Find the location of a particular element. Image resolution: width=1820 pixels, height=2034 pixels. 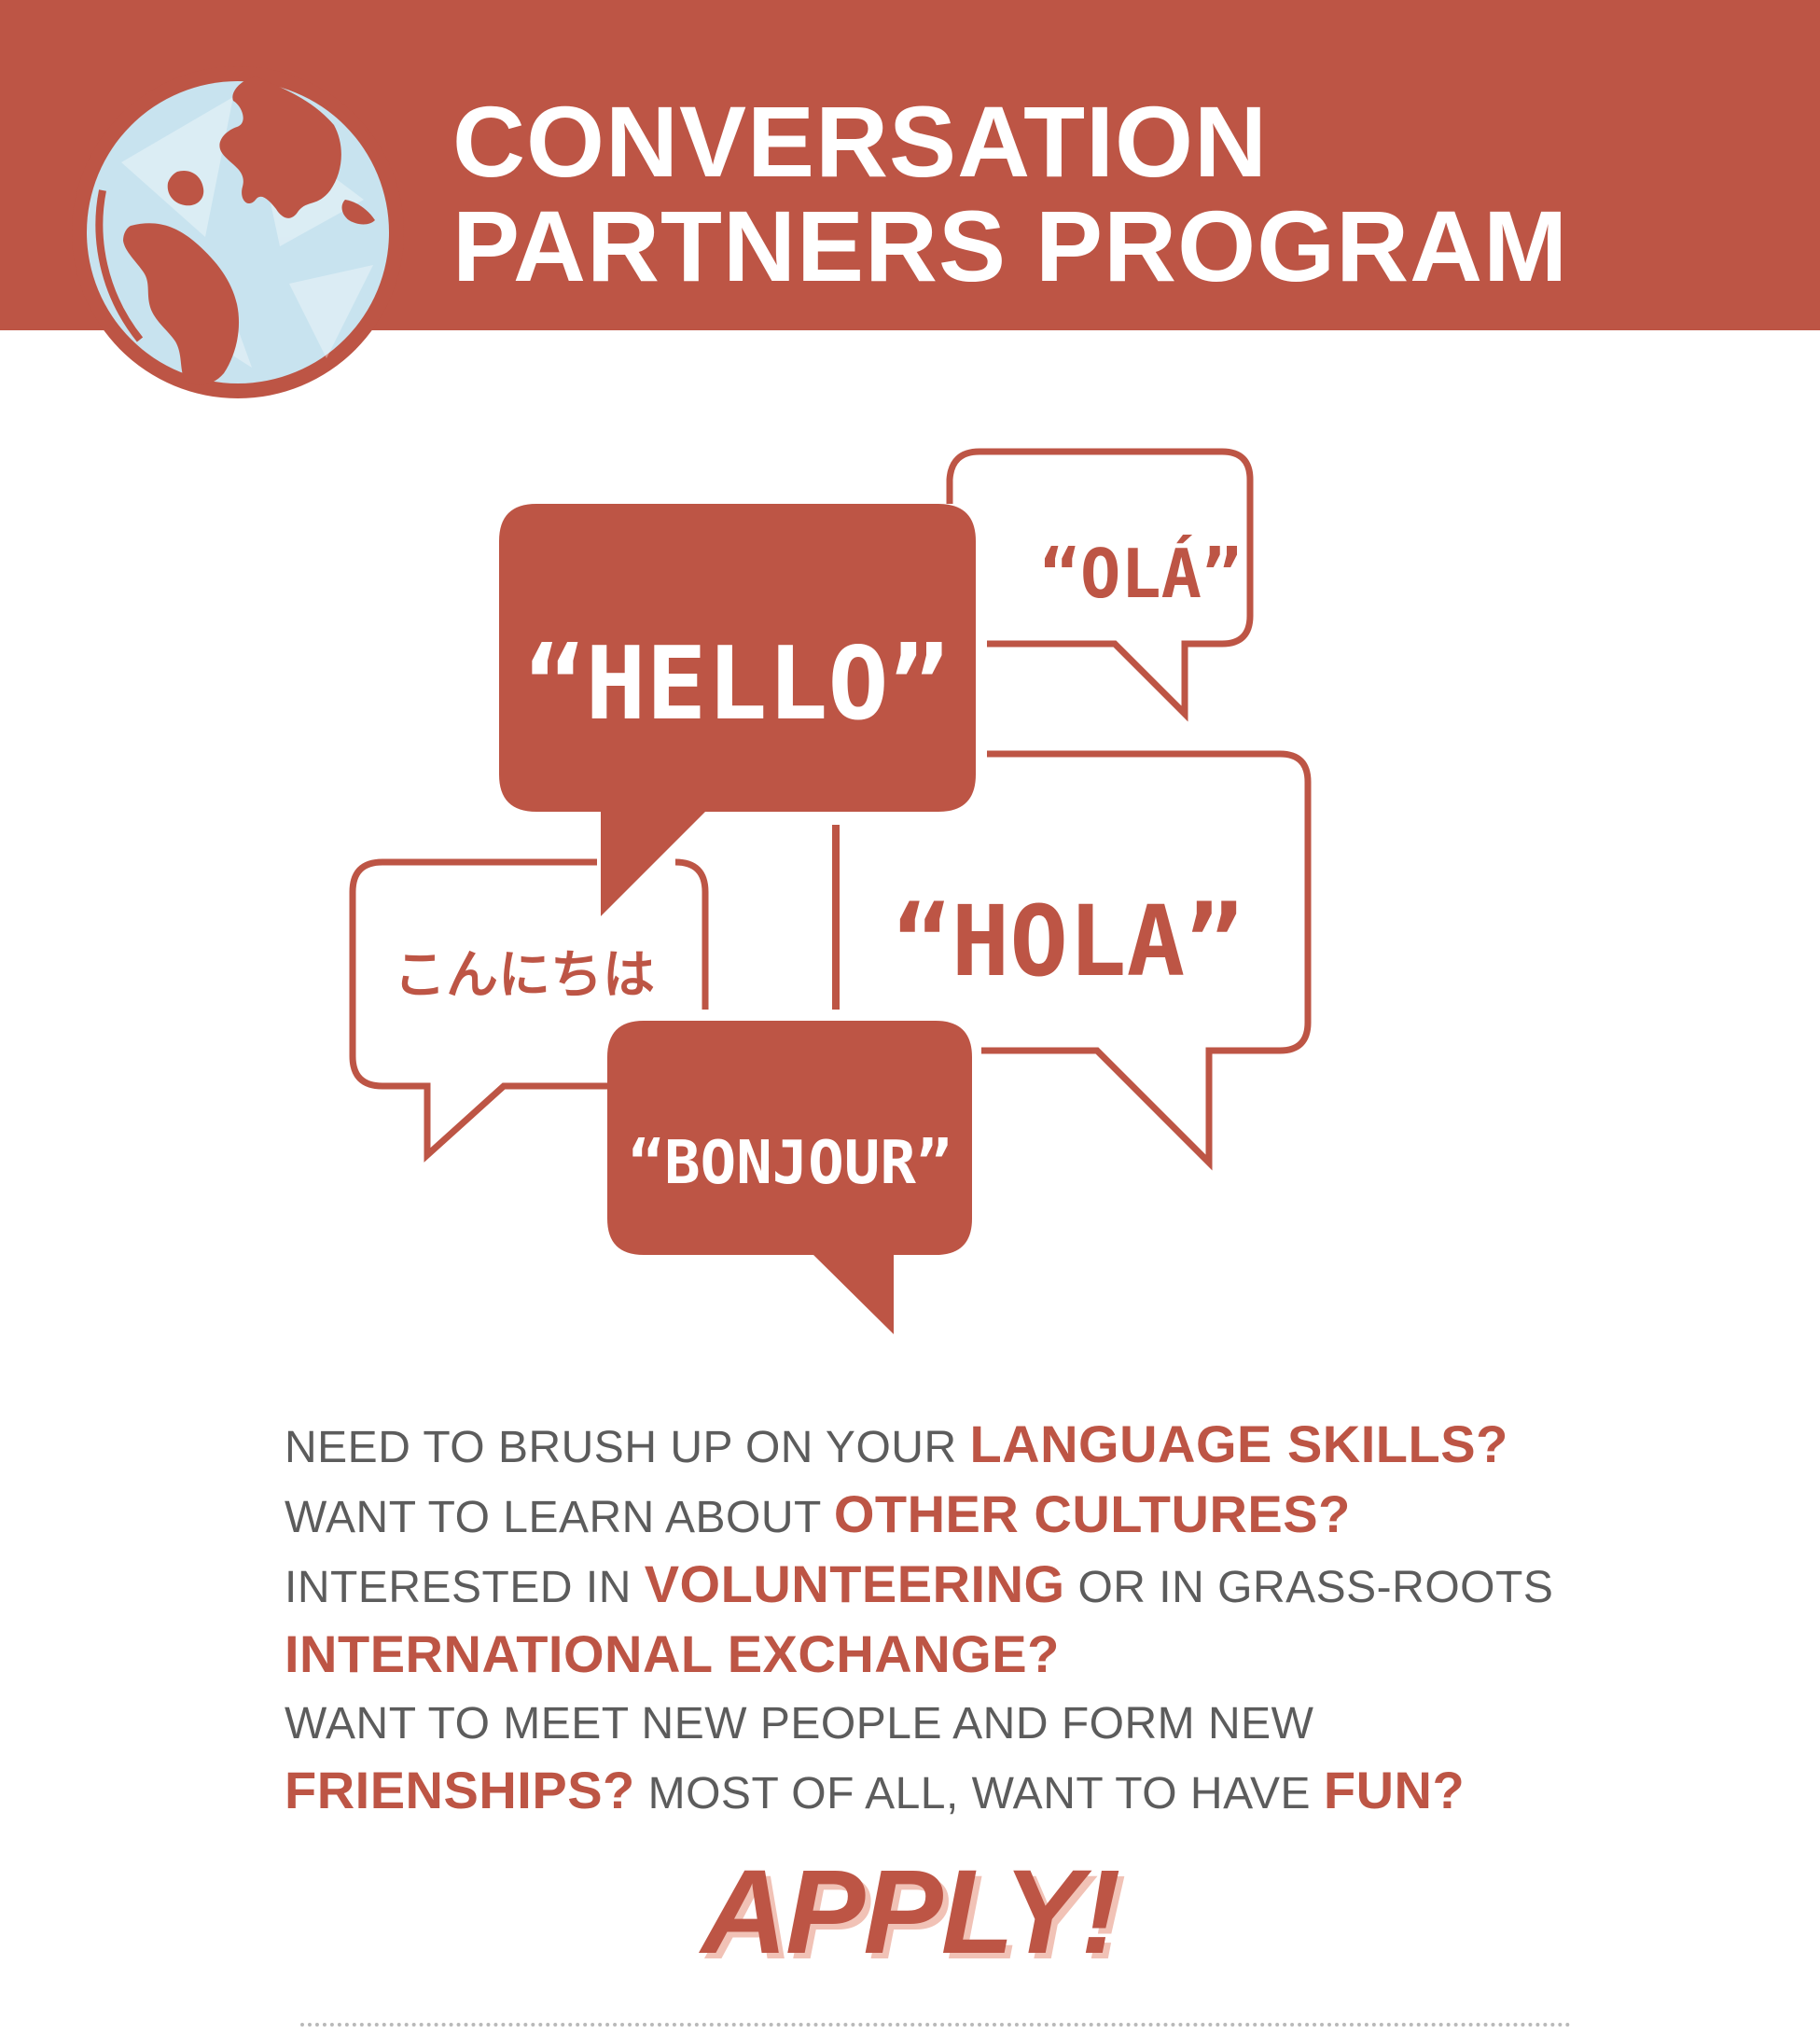

konnichiwa-bubble is located at coordinates (478, 1010).